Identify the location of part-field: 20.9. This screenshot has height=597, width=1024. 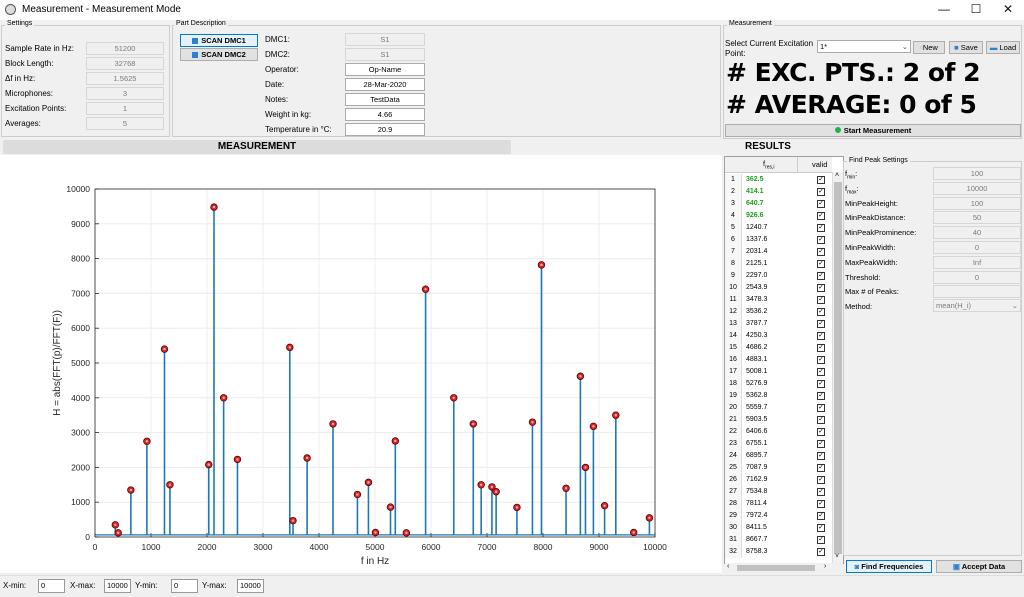
(385, 129).